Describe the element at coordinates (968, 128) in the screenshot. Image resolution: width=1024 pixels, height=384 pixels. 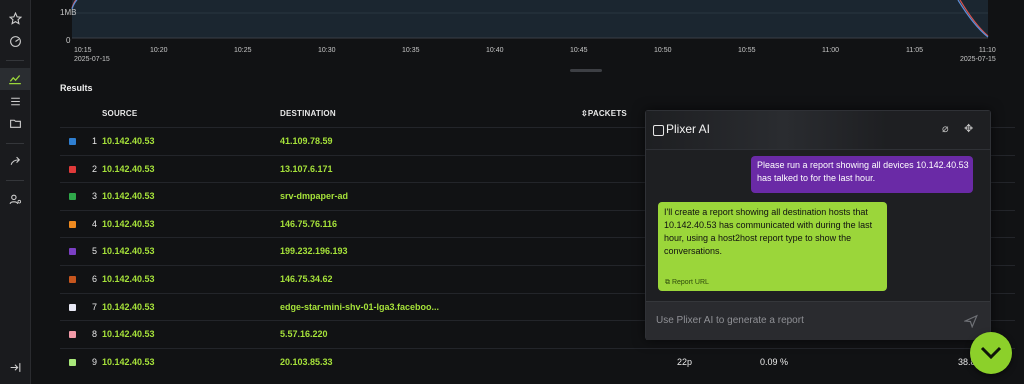
I see `move-icon: ✥` at that location.